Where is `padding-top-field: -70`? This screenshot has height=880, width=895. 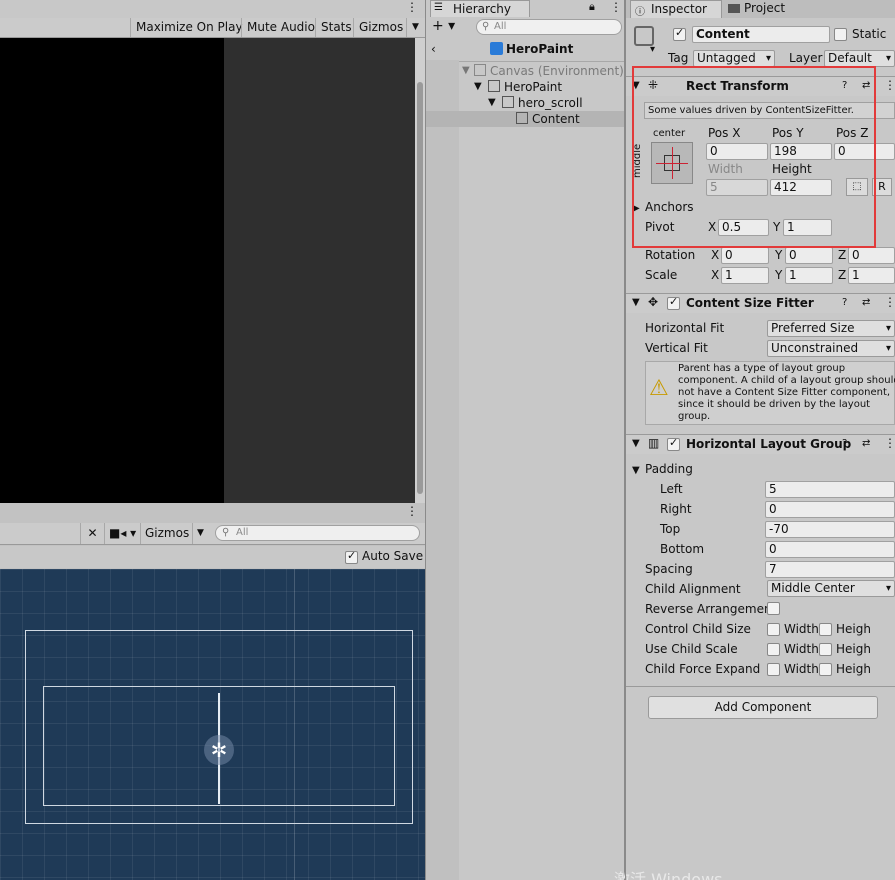 padding-top-field: -70 is located at coordinates (830, 529).